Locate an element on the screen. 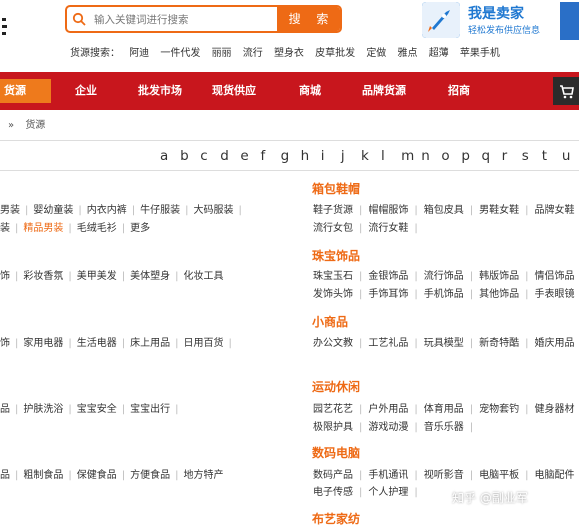 This screenshot has width=579, height=528. category-link: 护肤洗浴 is located at coordinates (43, 409).